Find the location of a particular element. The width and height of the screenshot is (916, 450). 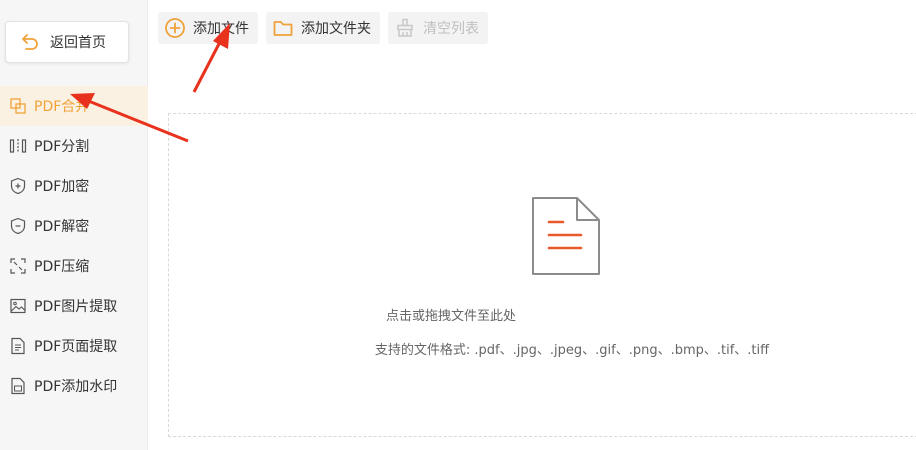

add-file-button: 添加文件 is located at coordinates (208, 28).